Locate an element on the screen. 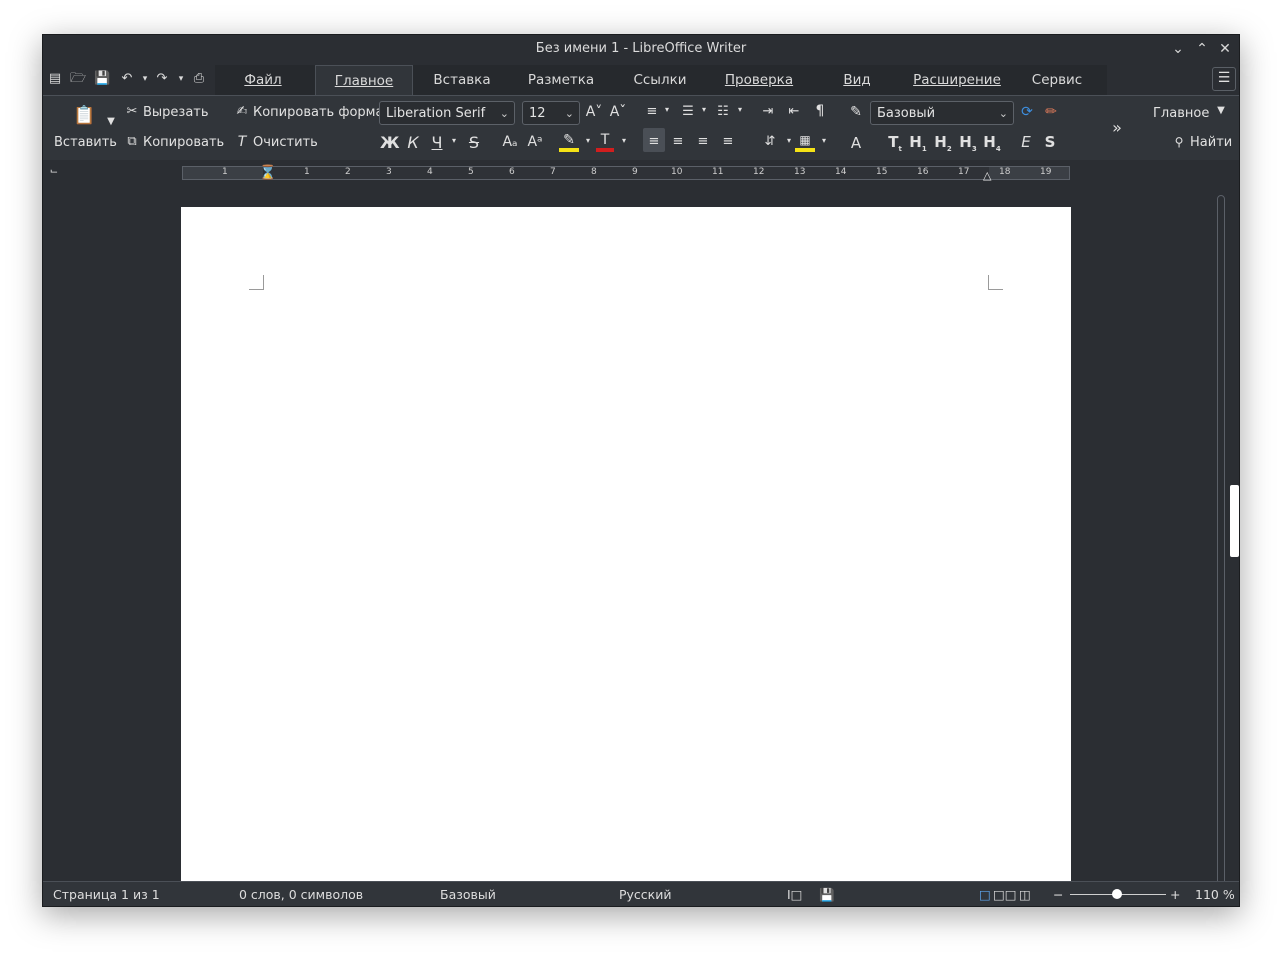  insert-mode-icon: I□ is located at coordinates (795, 894).